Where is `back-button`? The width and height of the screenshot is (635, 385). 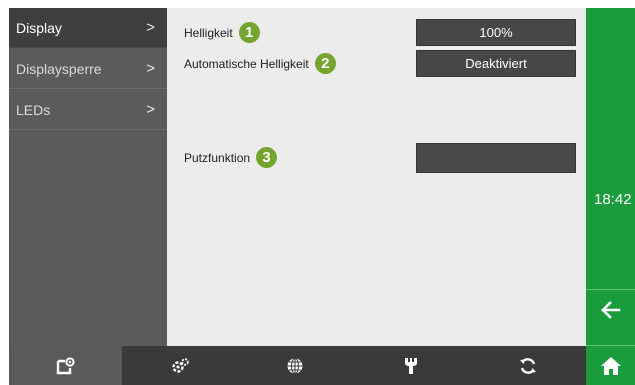
back-button is located at coordinates (610, 310).